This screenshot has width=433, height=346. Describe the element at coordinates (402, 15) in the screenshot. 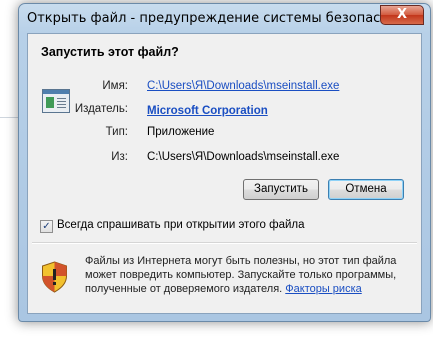

I see `close-button: X` at that location.